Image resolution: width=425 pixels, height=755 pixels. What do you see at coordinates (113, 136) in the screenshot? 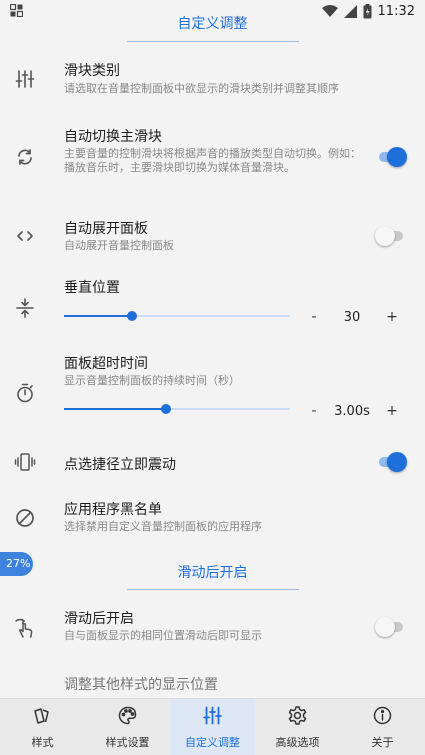
I see `auto-switch-title: 自动切换主滑块` at bounding box center [113, 136].